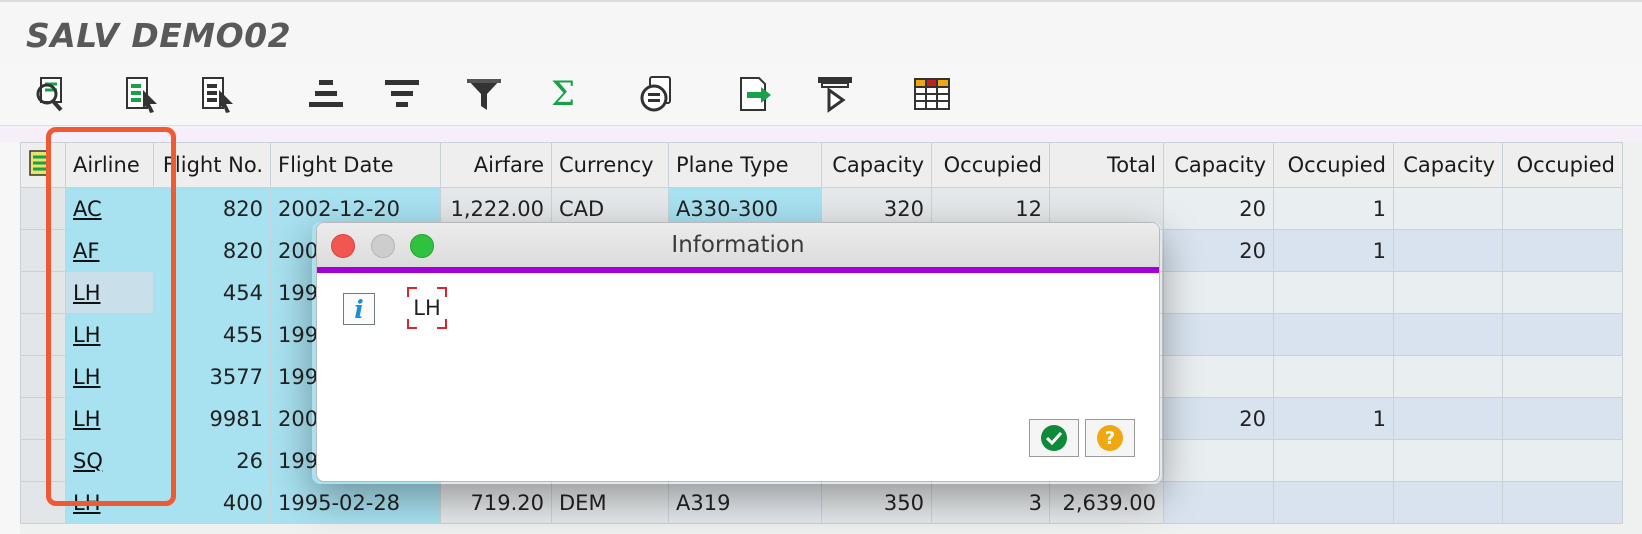  I want to click on cell-flight-date: 1995-02-28, so click(355, 502).